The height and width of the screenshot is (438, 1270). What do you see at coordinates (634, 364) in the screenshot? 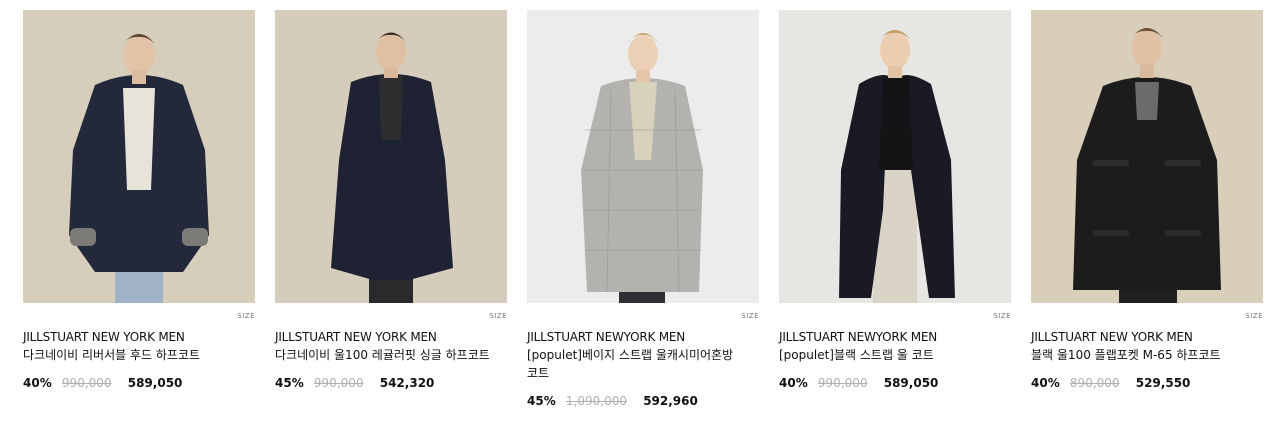
I see `product-name: [populet]베이지 스트랩 울캐시미어혼방 코트` at bounding box center [634, 364].